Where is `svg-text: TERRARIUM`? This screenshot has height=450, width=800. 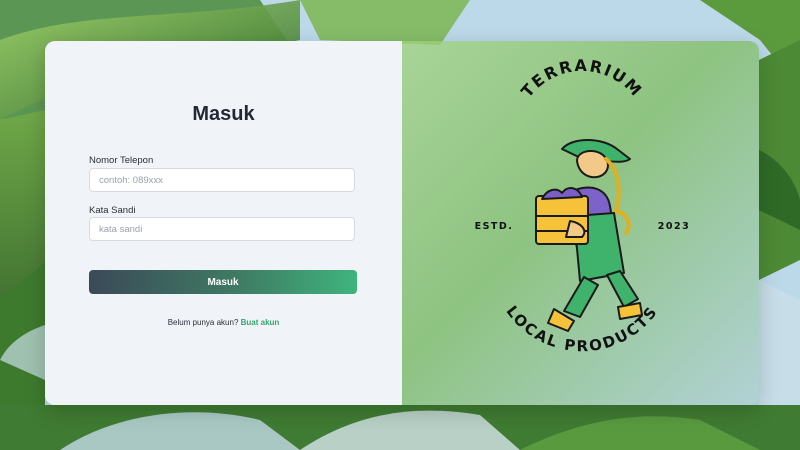 svg-text: TERRARIUM is located at coordinates (581, 78).